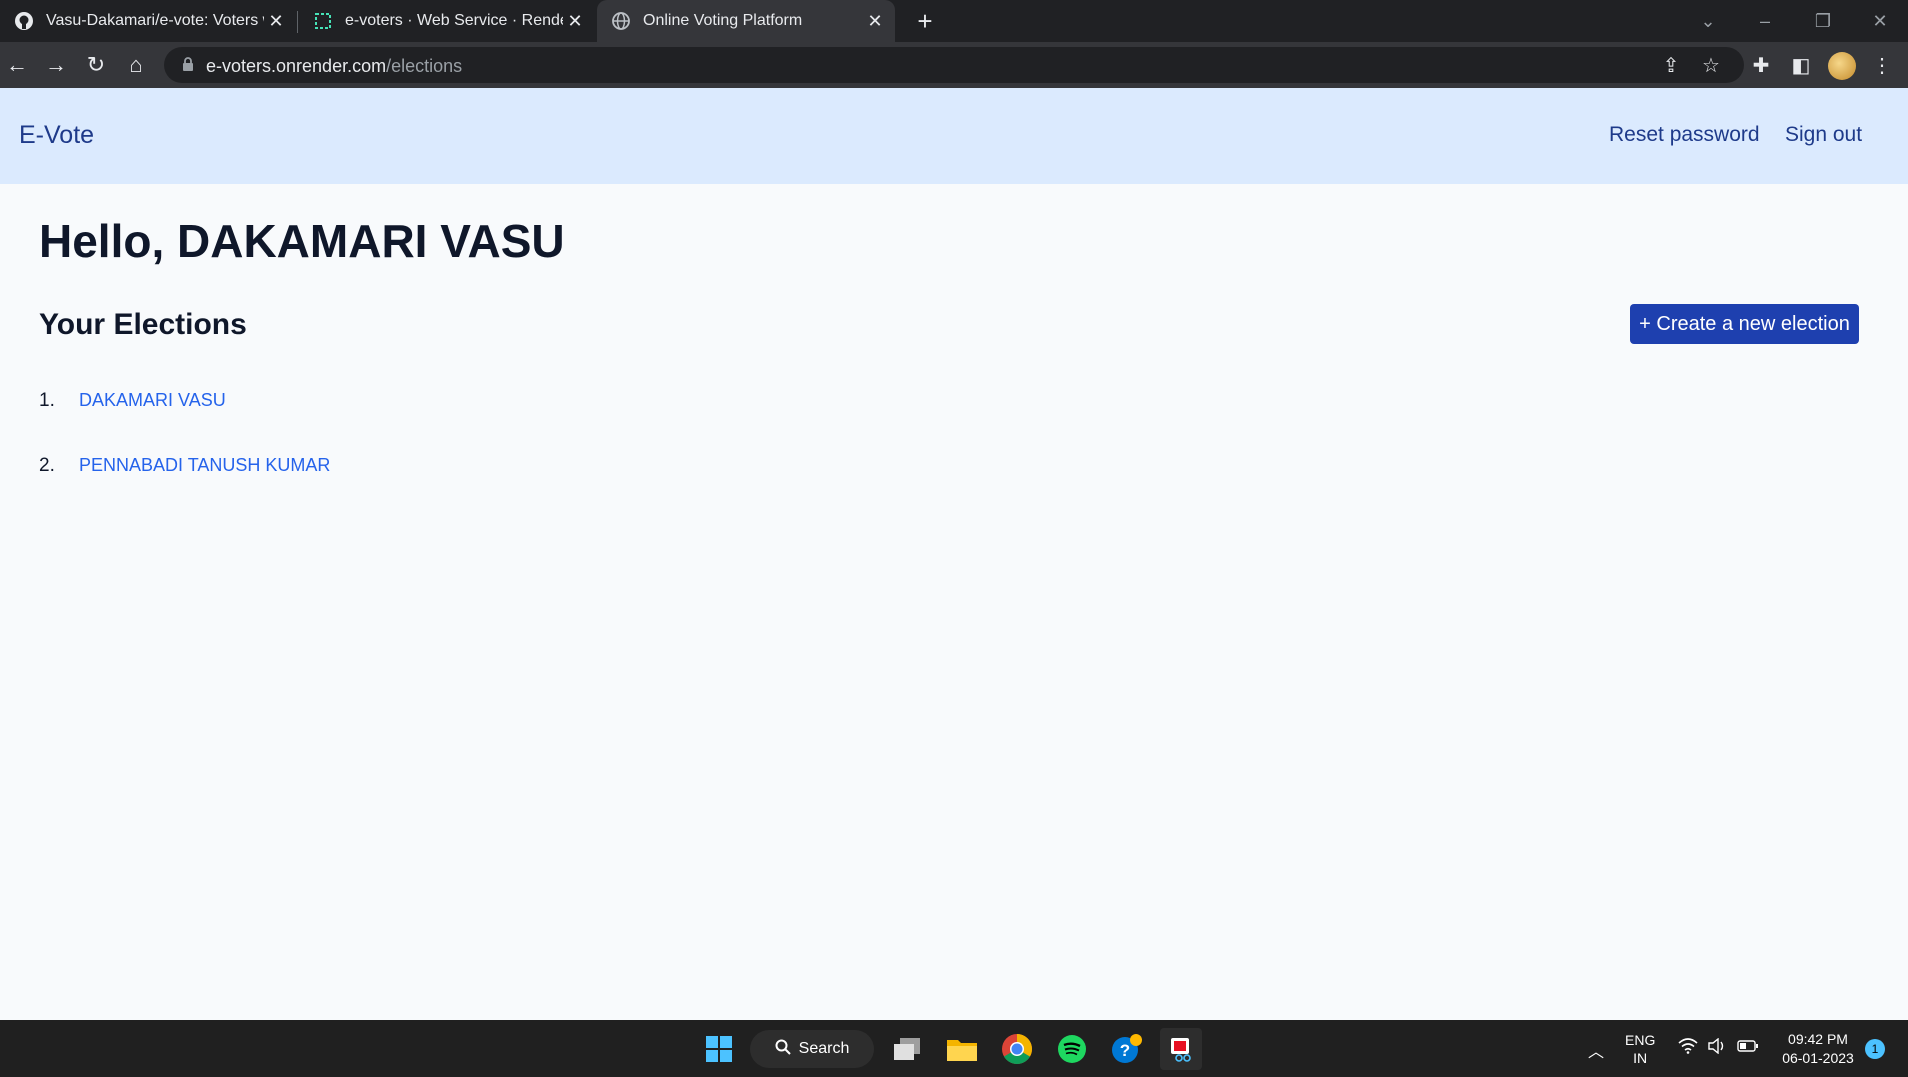  Describe the element at coordinates (1708, 21) in the screenshot. I see `tab-search-icon: ⌄` at that location.